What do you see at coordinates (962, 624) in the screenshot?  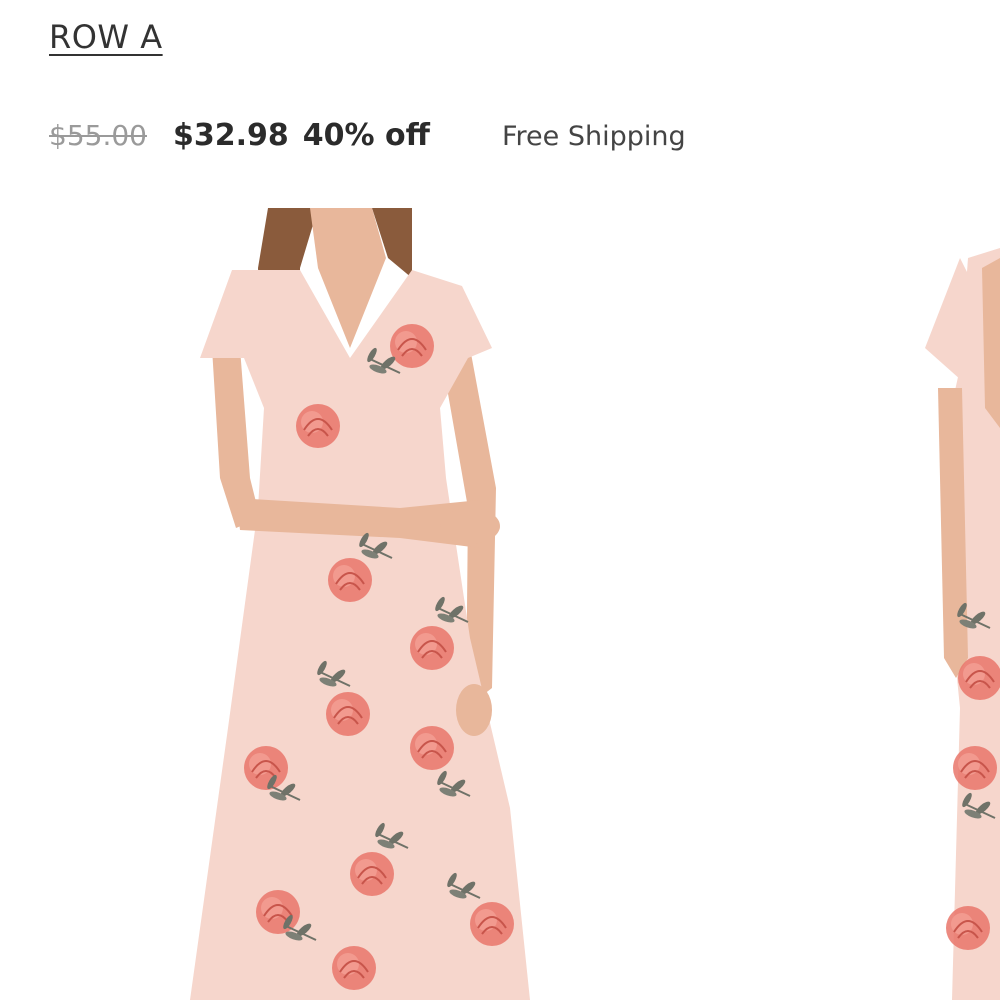 I see `product-image-back` at bounding box center [962, 624].